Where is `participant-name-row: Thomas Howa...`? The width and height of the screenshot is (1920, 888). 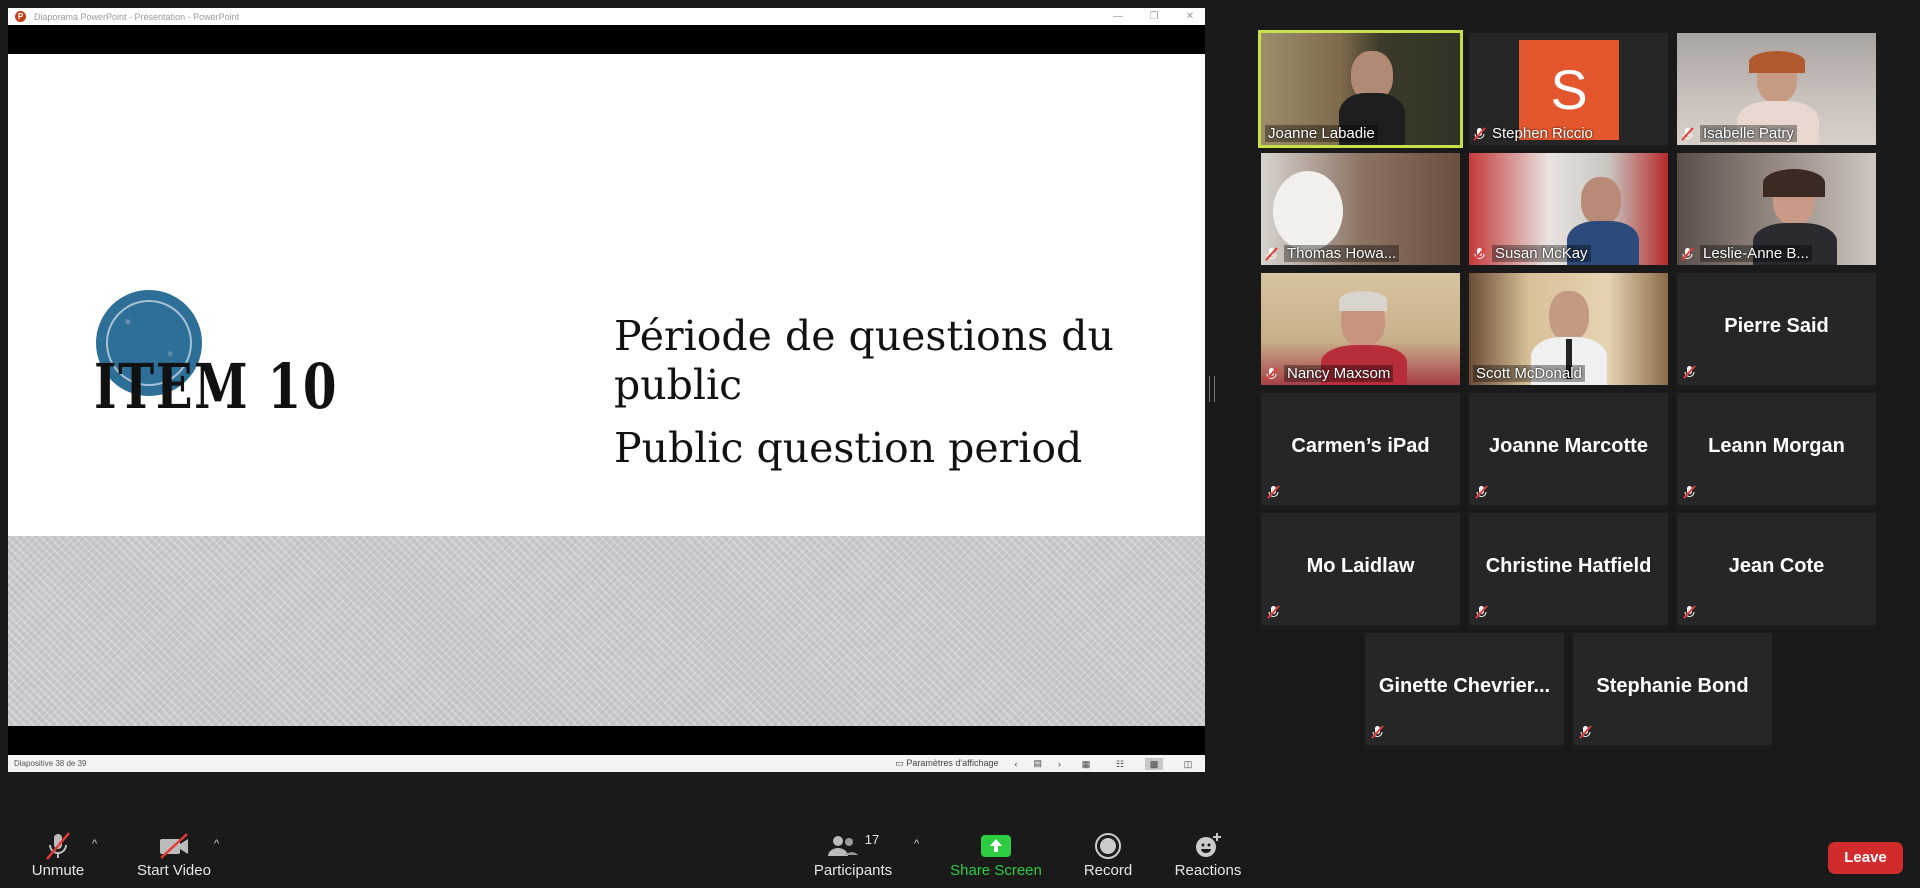
participant-name-row: Thomas Howa... is located at coordinates (1332, 253).